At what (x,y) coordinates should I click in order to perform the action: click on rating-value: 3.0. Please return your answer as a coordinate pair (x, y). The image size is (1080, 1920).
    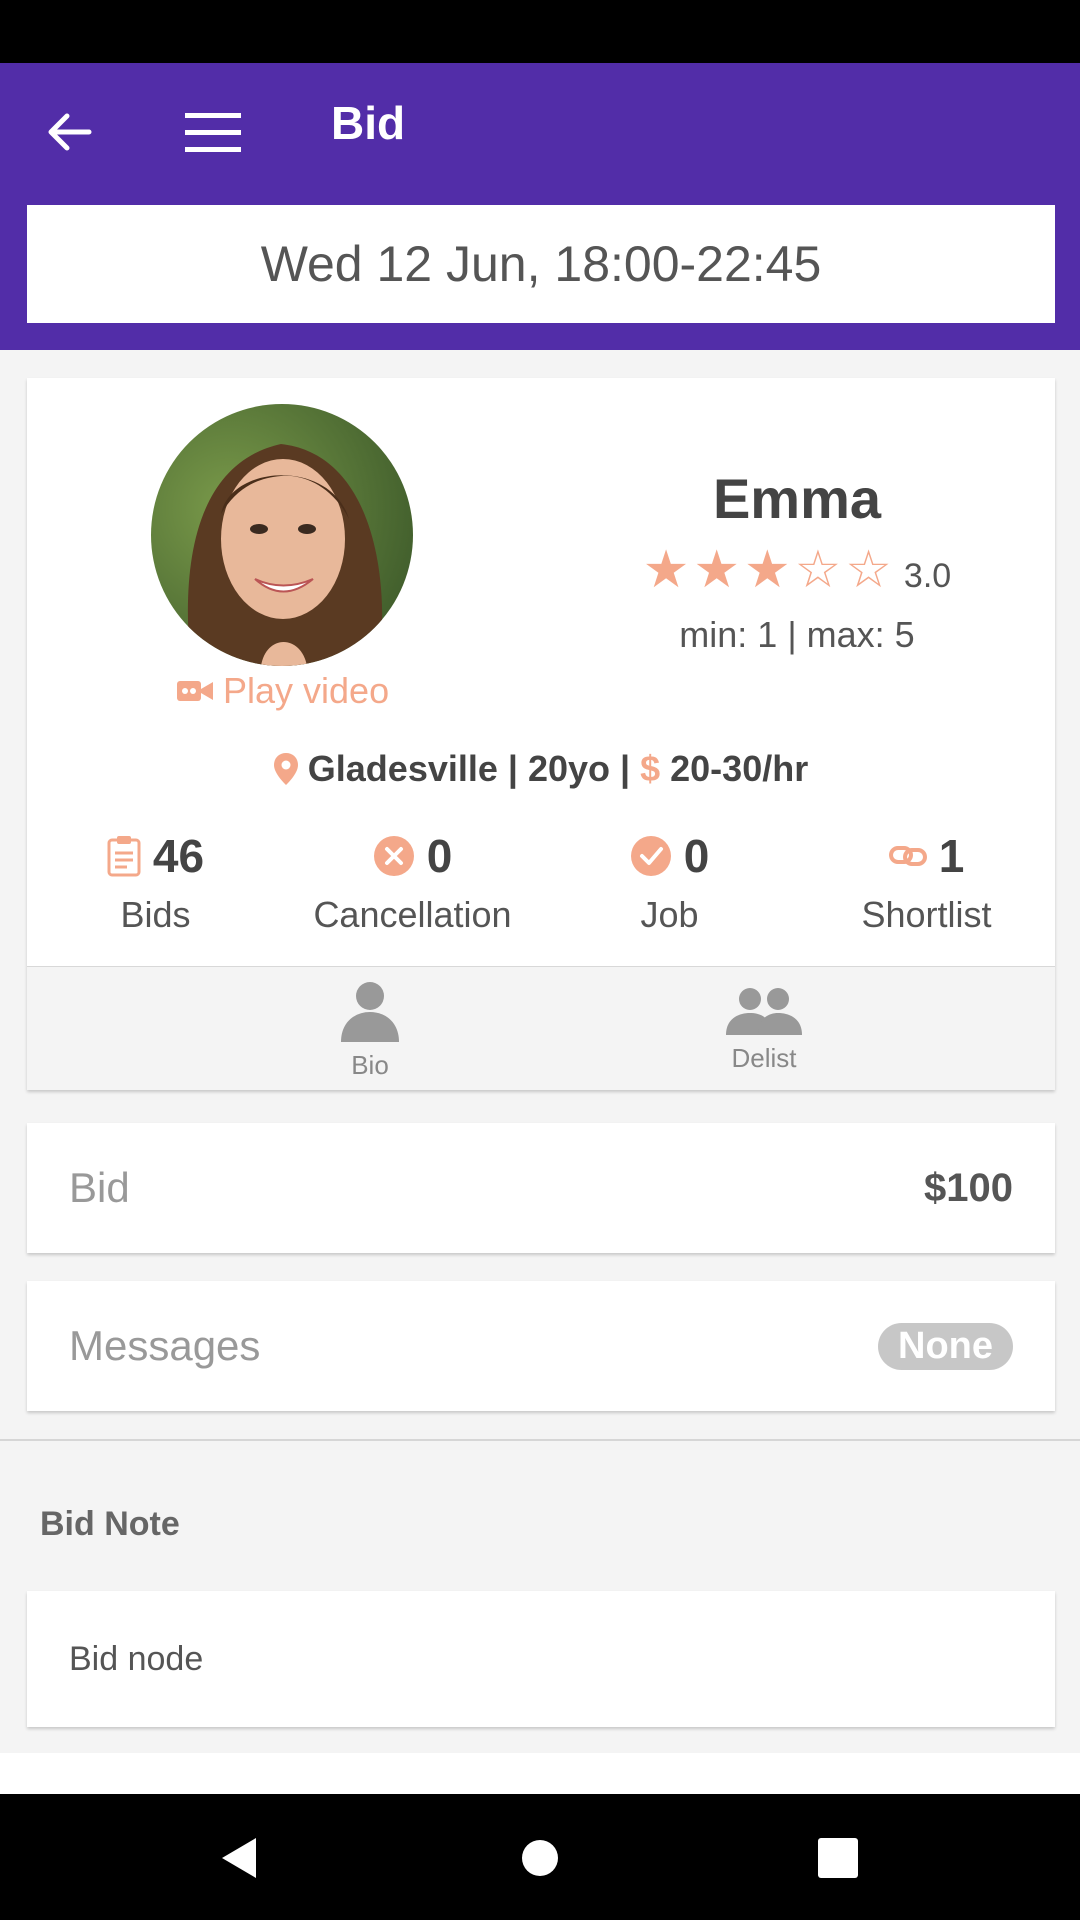
    Looking at the image, I should click on (927, 576).